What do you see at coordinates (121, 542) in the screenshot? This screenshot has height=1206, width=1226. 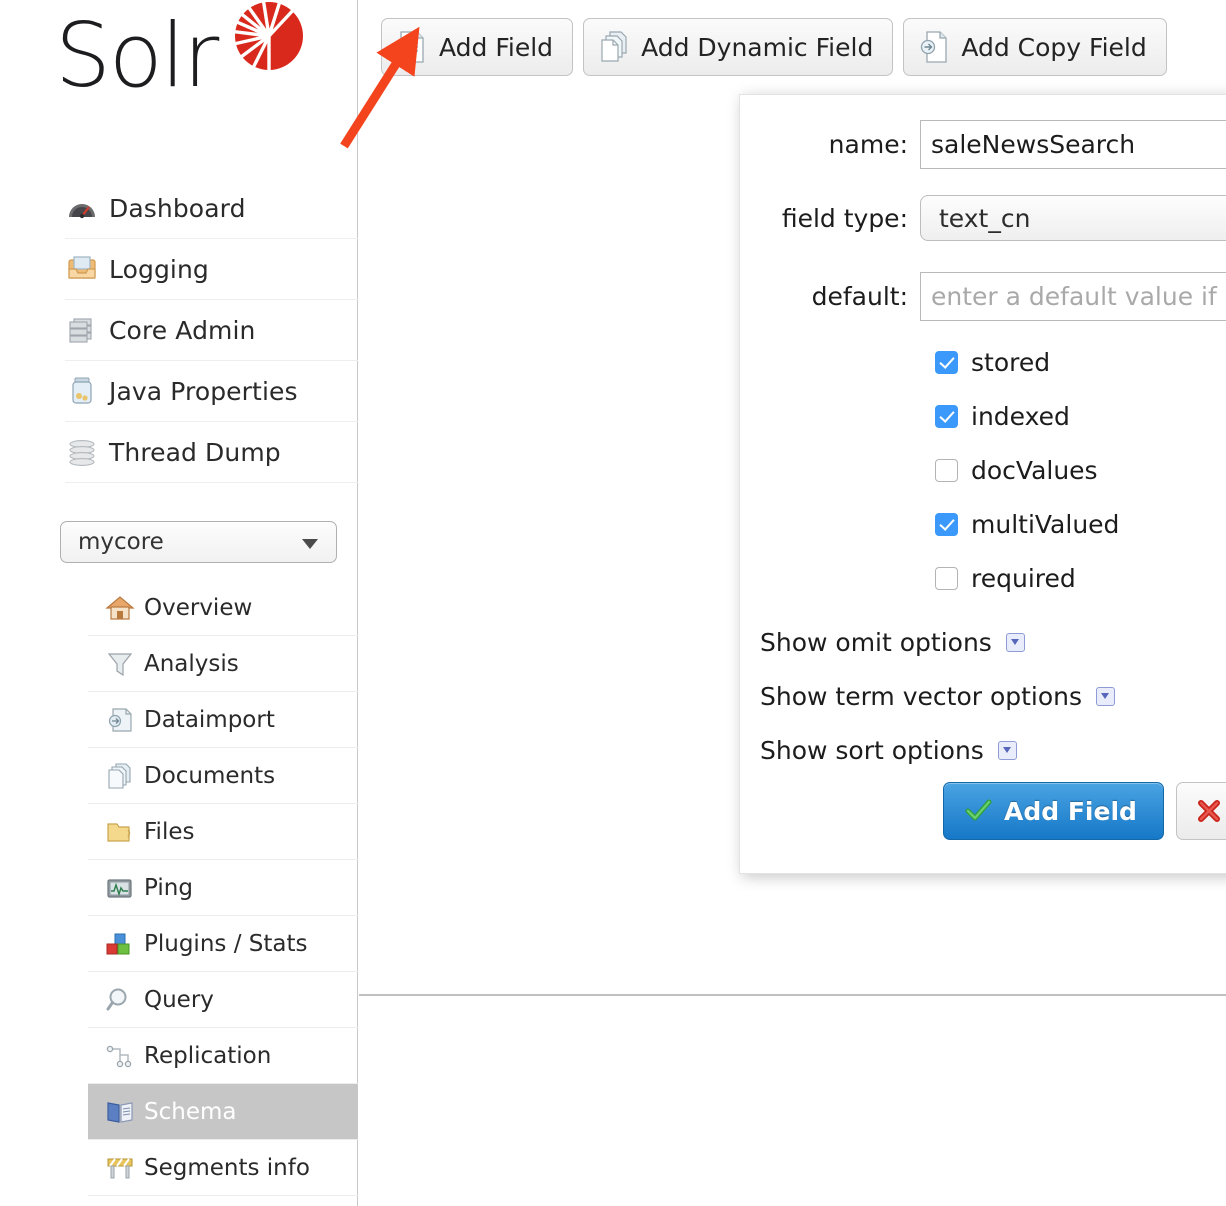 I see `core-selector-value: mycore` at bounding box center [121, 542].